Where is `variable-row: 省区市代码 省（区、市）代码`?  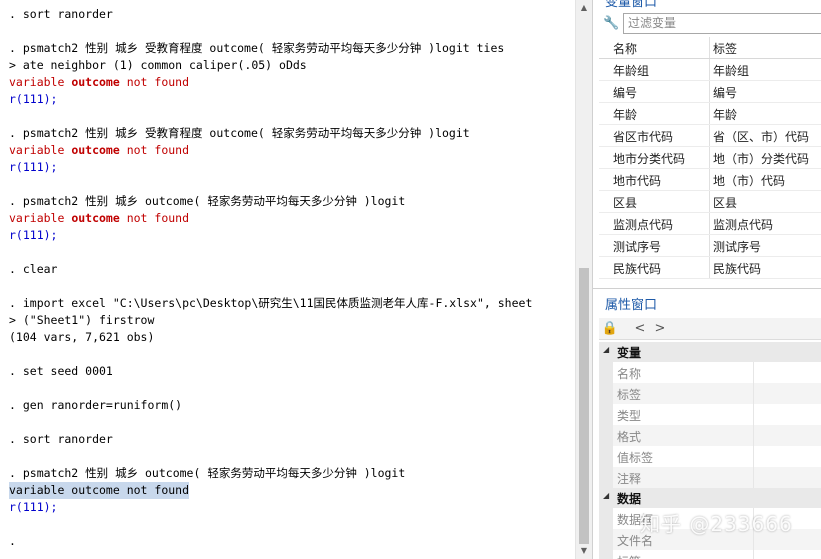 variable-row: 省区市代码 省（区、市）代码 is located at coordinates (710, 136).